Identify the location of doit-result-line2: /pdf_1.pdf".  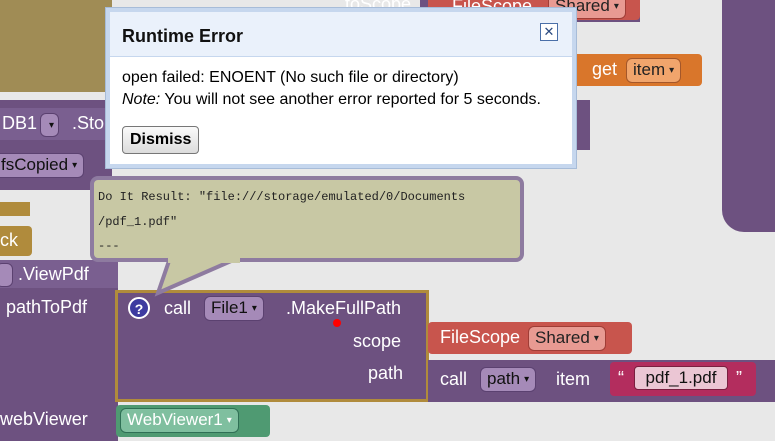
(138, 222).